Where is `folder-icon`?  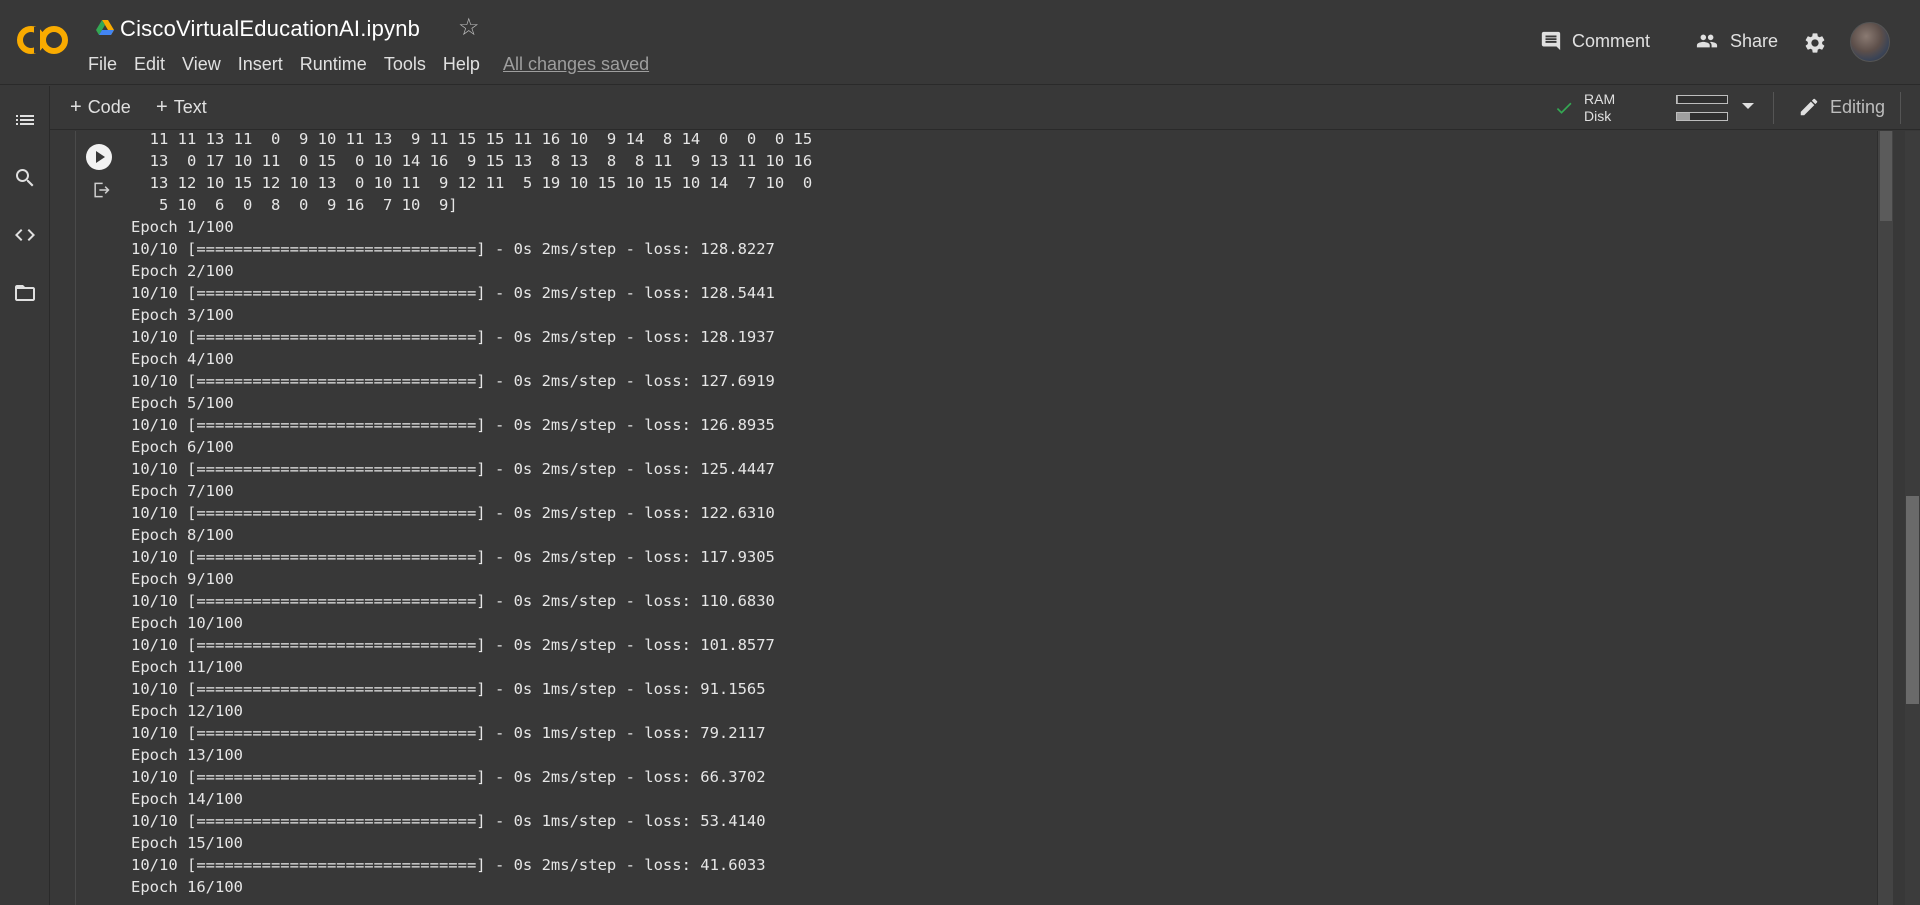 folder-icon is located at coordinates (25, 293).